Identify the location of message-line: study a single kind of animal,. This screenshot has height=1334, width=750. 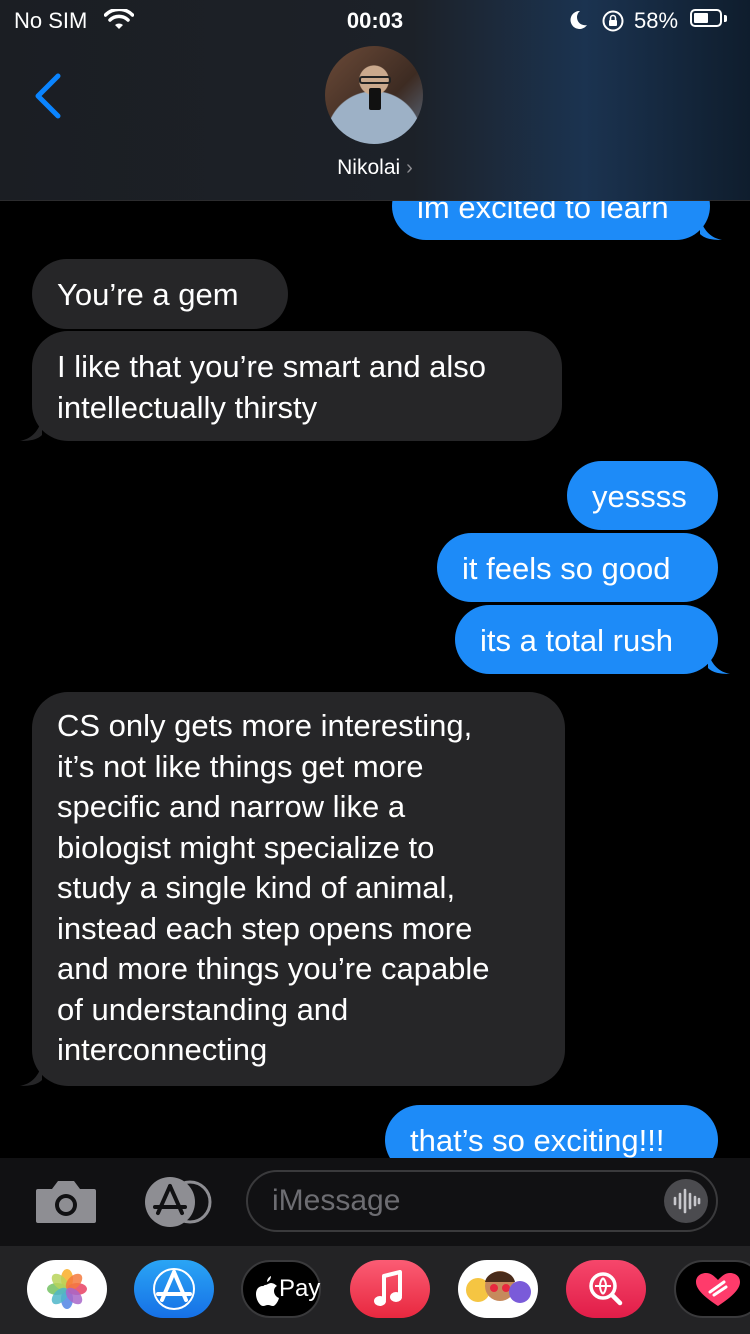
(256, 887).